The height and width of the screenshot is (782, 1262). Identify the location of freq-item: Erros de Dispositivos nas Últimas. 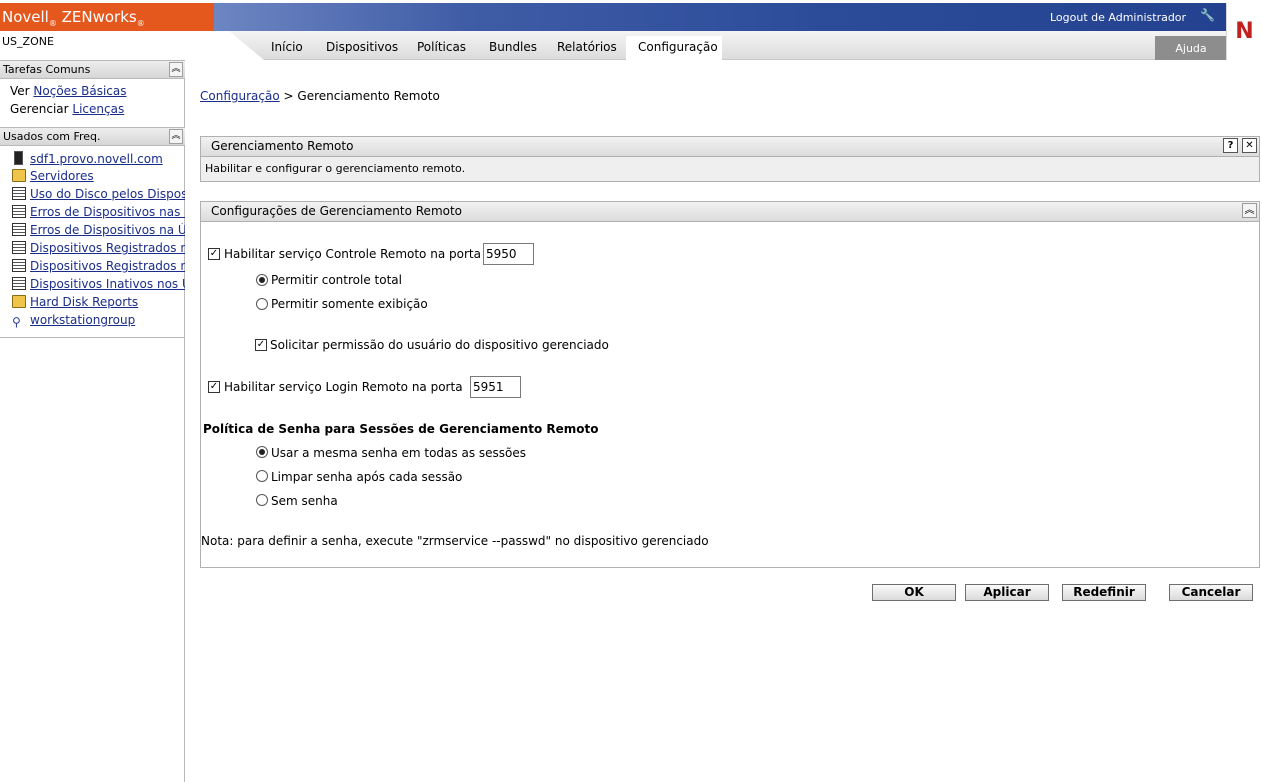
(98, 214).